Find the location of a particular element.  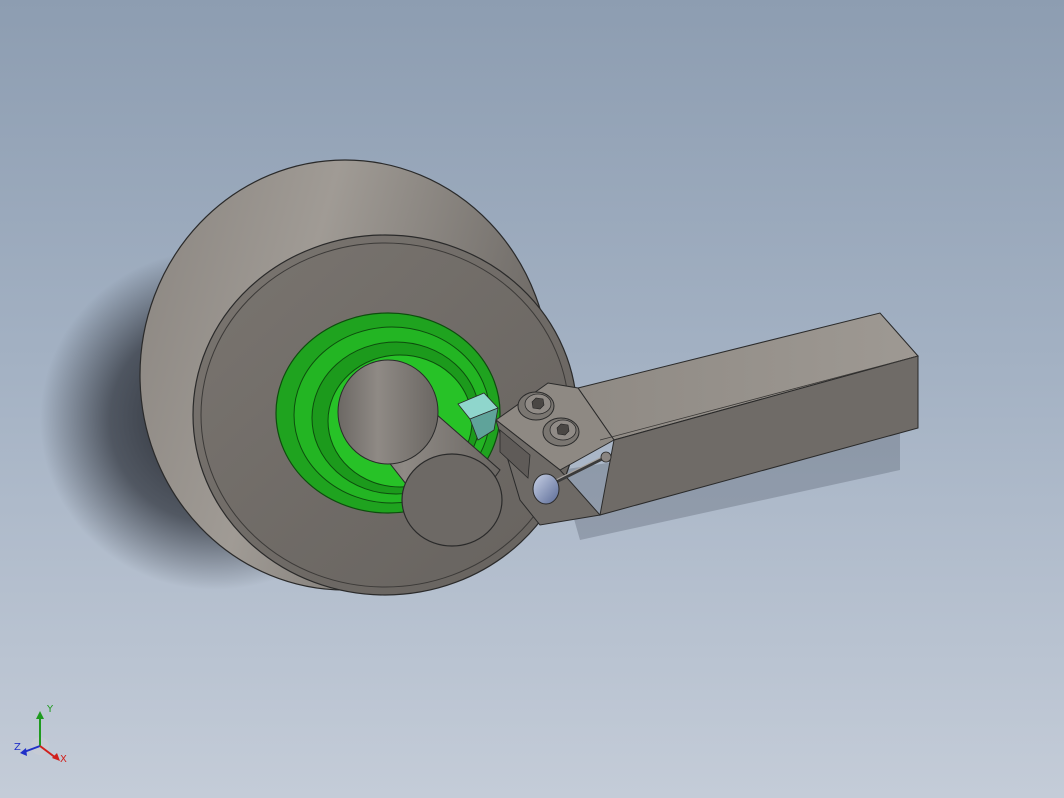

triad-x-arrow is located at coordinates (56, 757).